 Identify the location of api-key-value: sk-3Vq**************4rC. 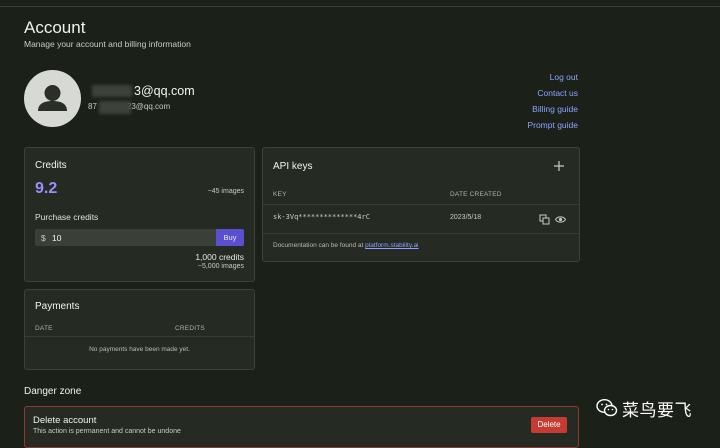
(321, 217).